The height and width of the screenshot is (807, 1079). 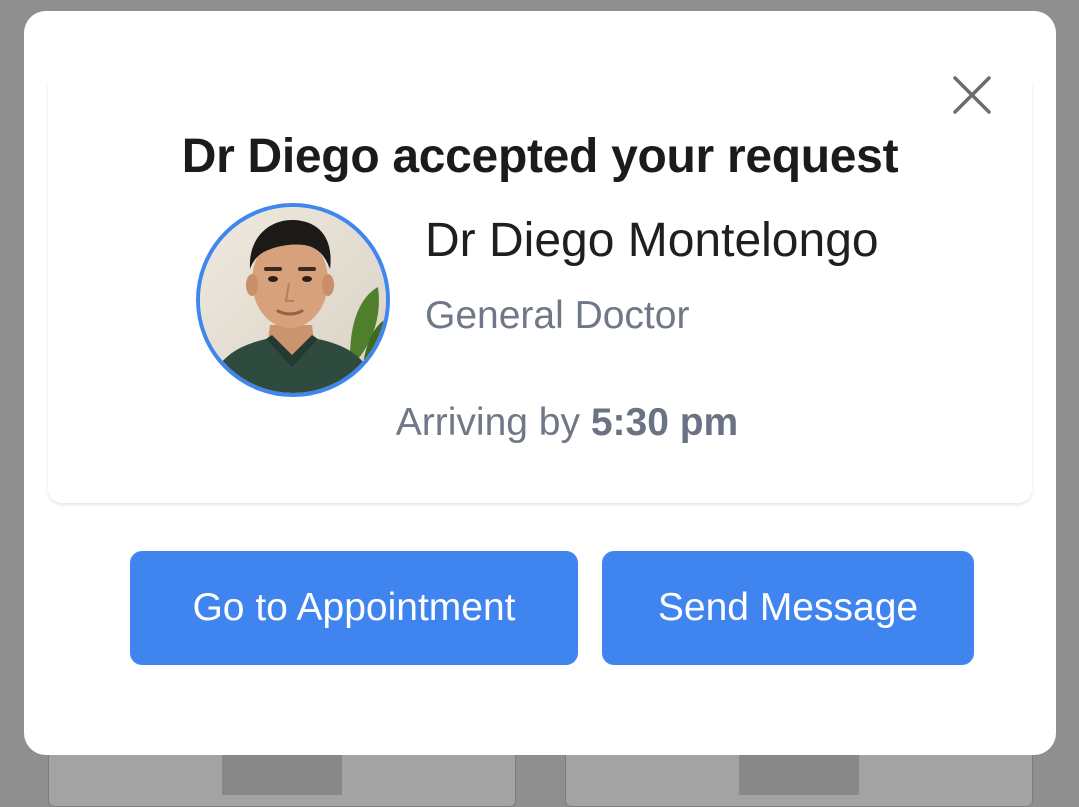 I want to click on background-tile-left, so click(x=282, y=775).